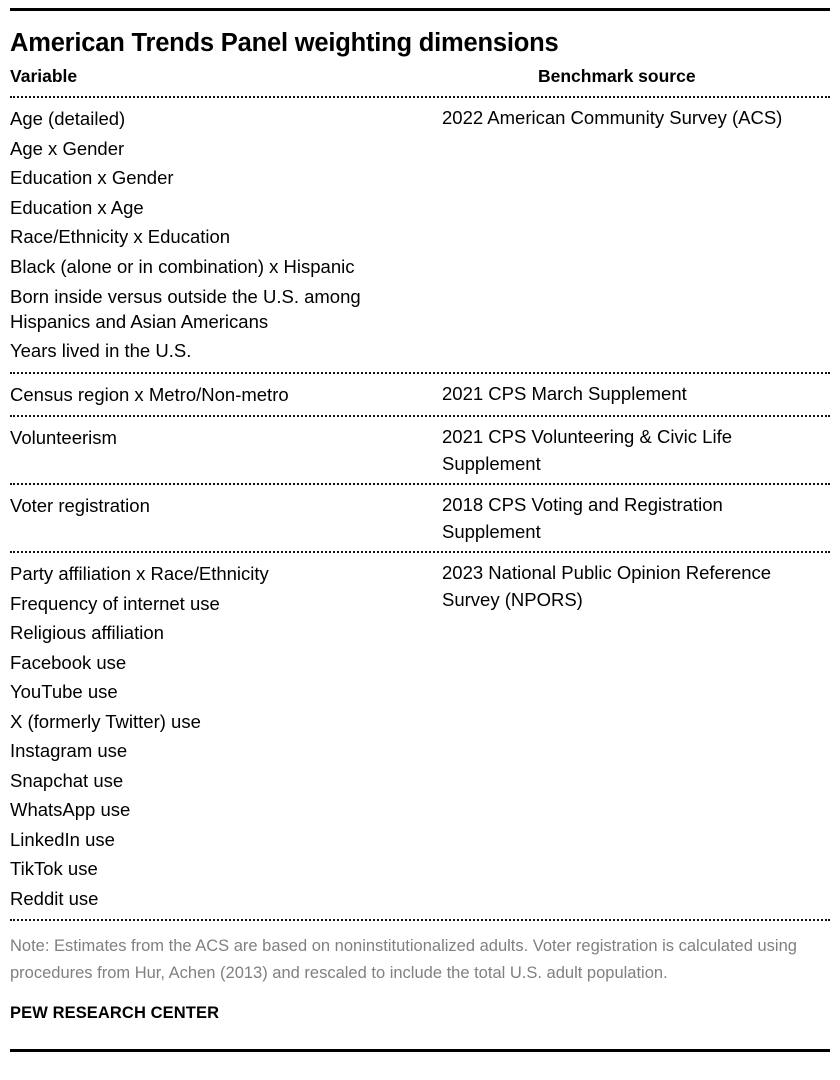  What do you see at coordinates (67, 780) in the screenshot?
I see `variable-item: Snapchat use` at bounding box center [67, 780].